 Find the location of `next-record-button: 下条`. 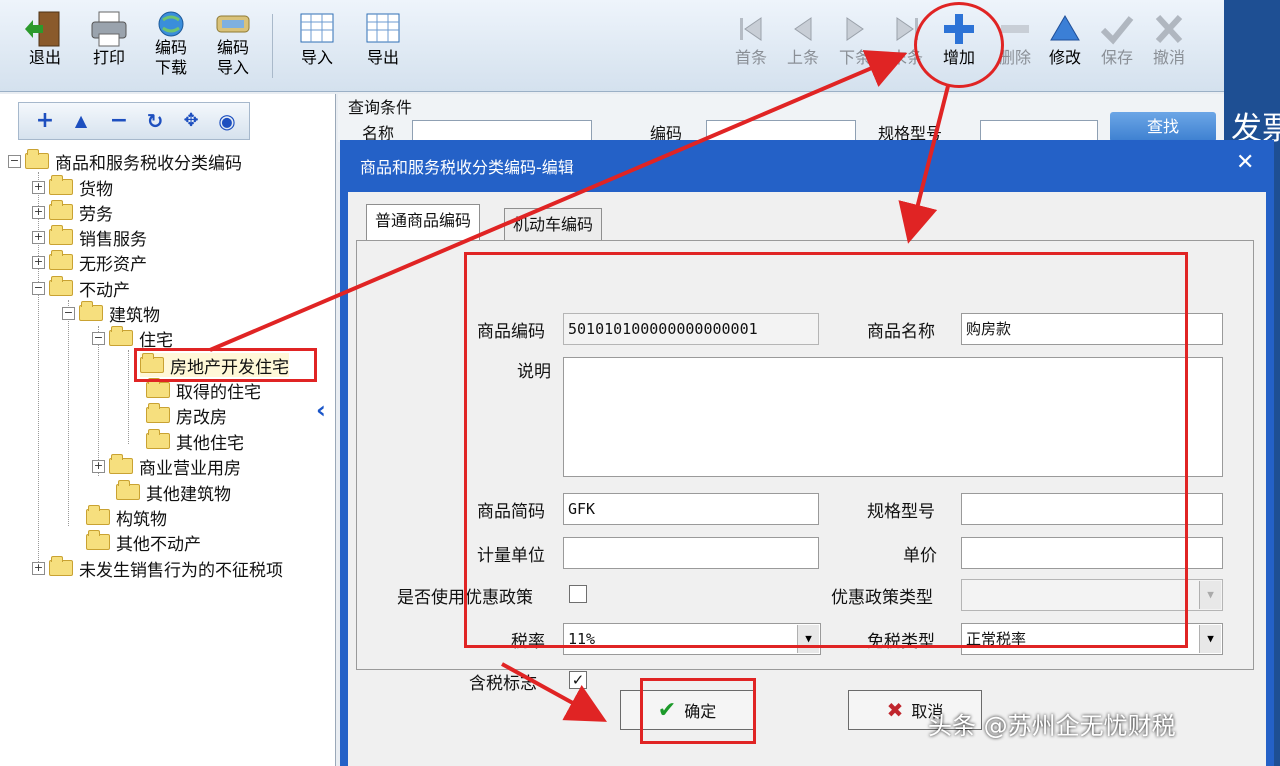

next-record-button: 下条 is located at coordinates (855, 48).